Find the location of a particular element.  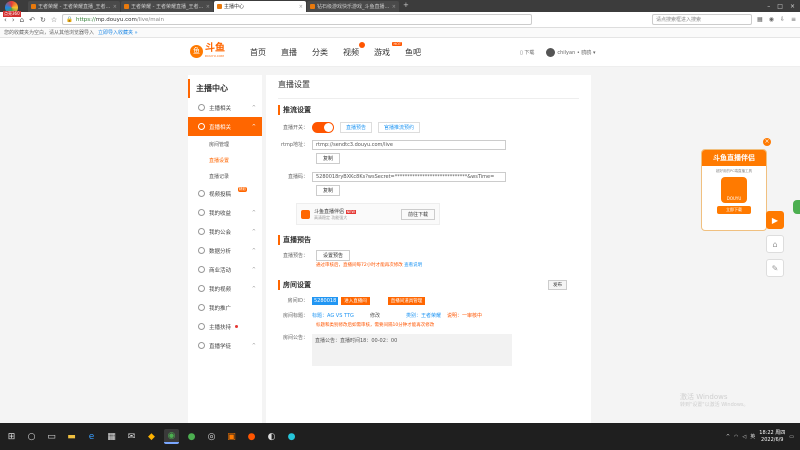

browser-taskbar-icon: ◉ is located at coordinates (171, 436).